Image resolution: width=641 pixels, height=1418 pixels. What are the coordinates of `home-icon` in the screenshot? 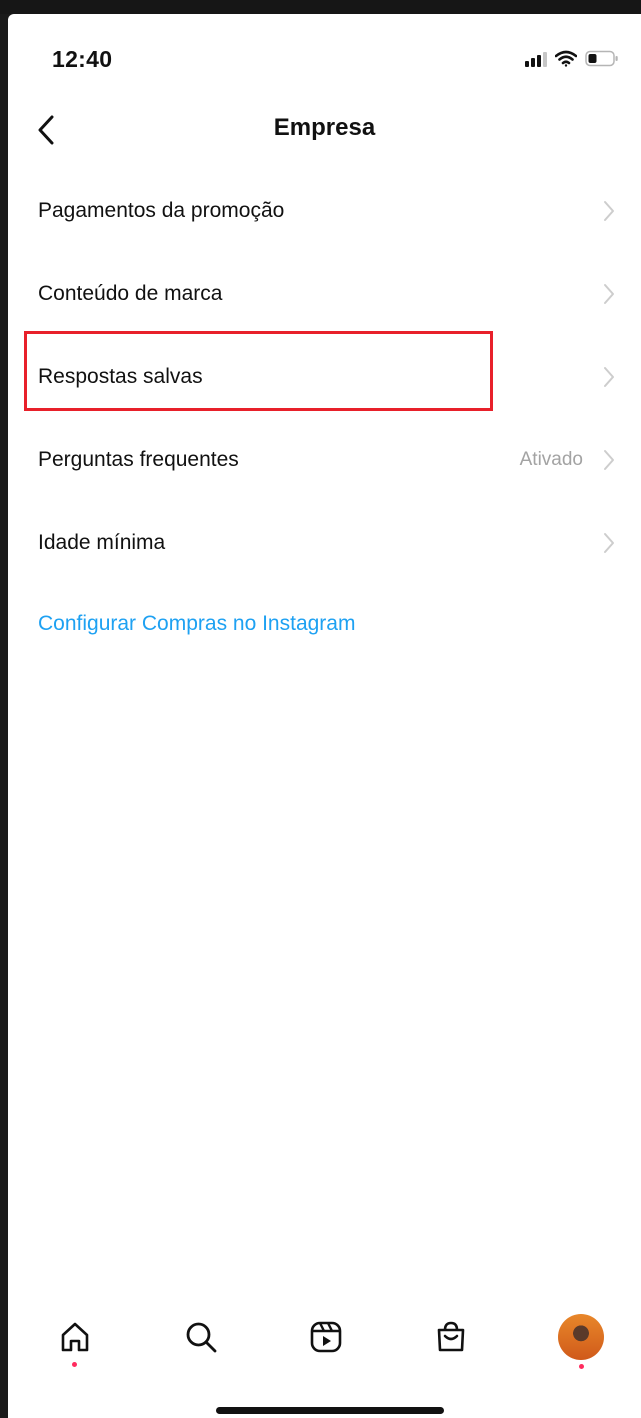 It's located at (75, 1337).